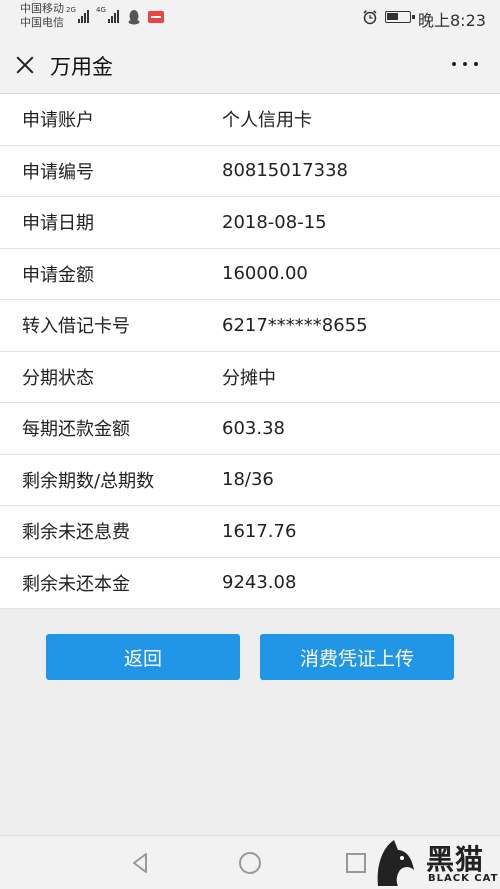  Describe the element at coordinates (392, 16) in the screenshot. I see `battery-fill` at that location.